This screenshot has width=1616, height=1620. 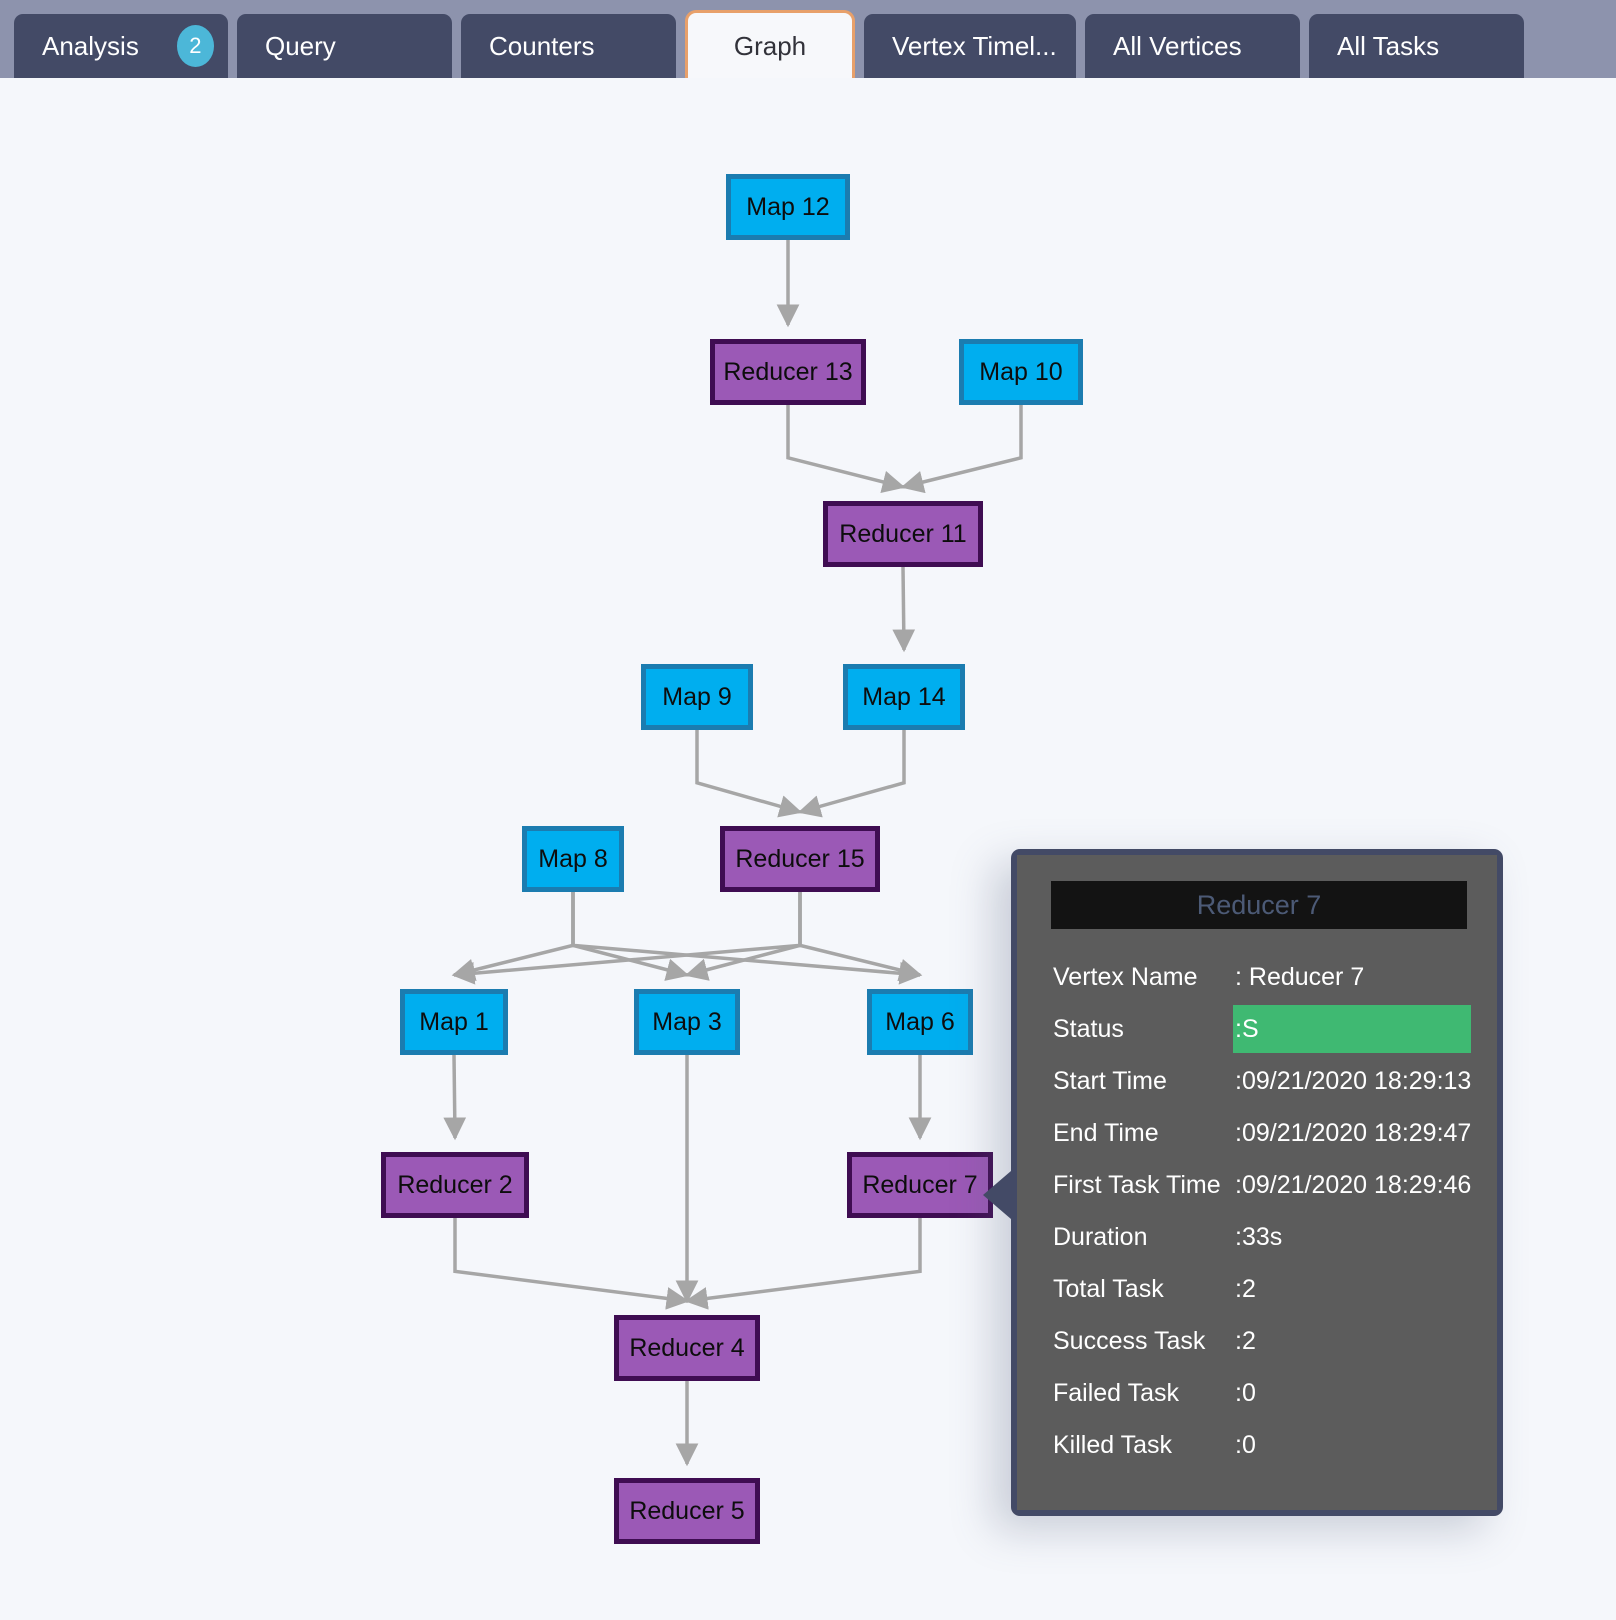 I want to click on graph-node-label: Map 8, so click(x=573, y=858).